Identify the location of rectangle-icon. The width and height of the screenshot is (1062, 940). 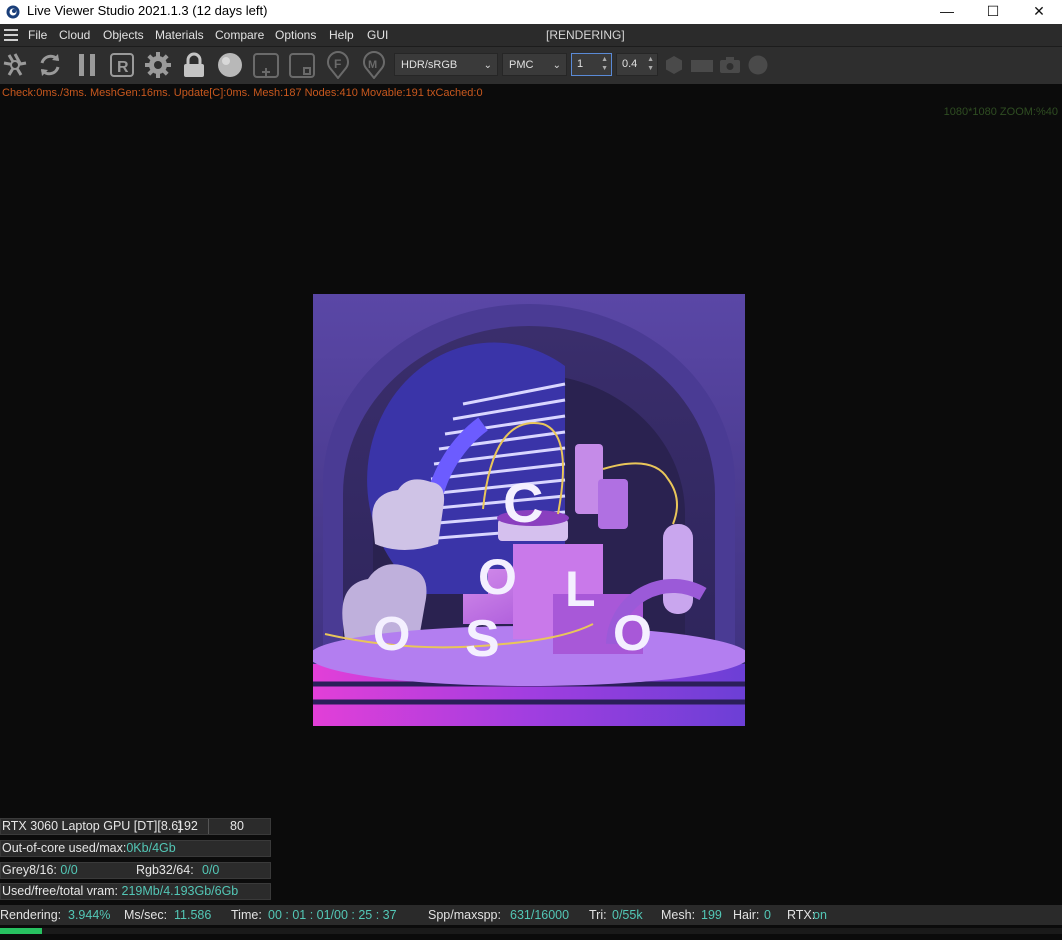
(702, 66).